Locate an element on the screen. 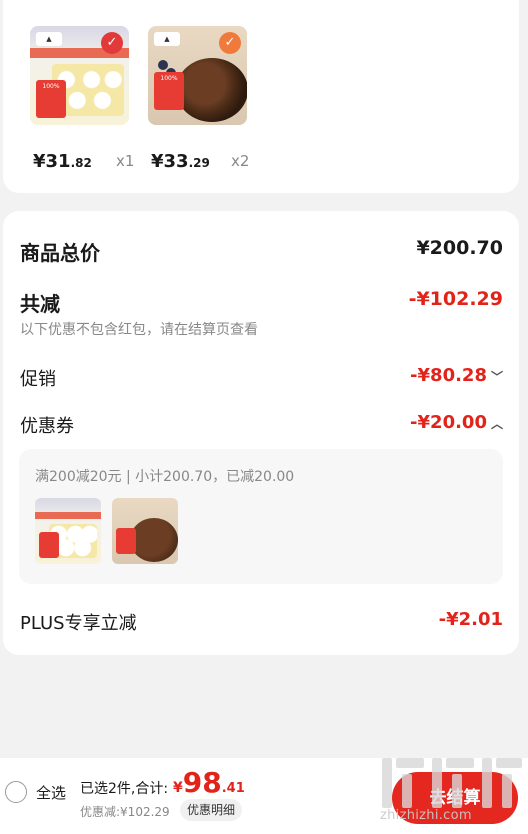 The height and width of the screenshot is (834, 528). select-all-label: 全选 is located at coordinates (51, 792).